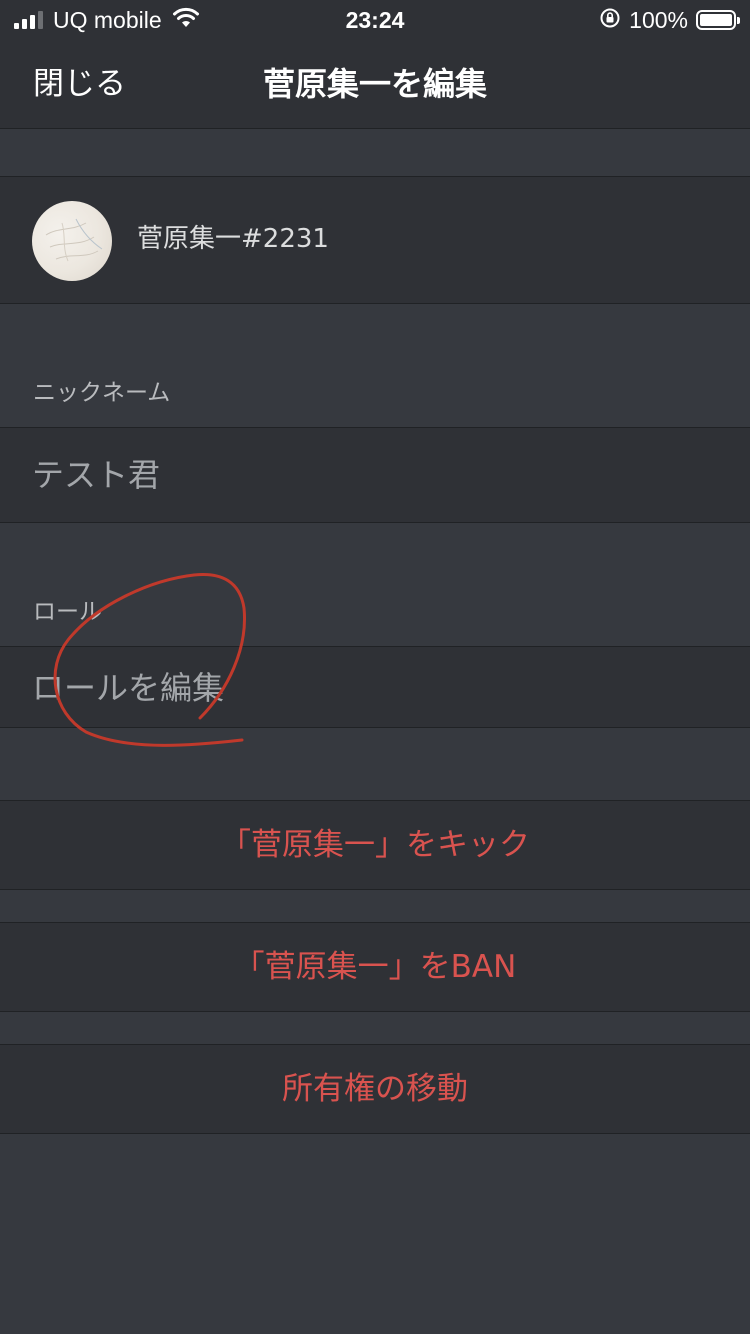  I want to click on kick-row: 「菅原集一」をキック, so click(375, 845).